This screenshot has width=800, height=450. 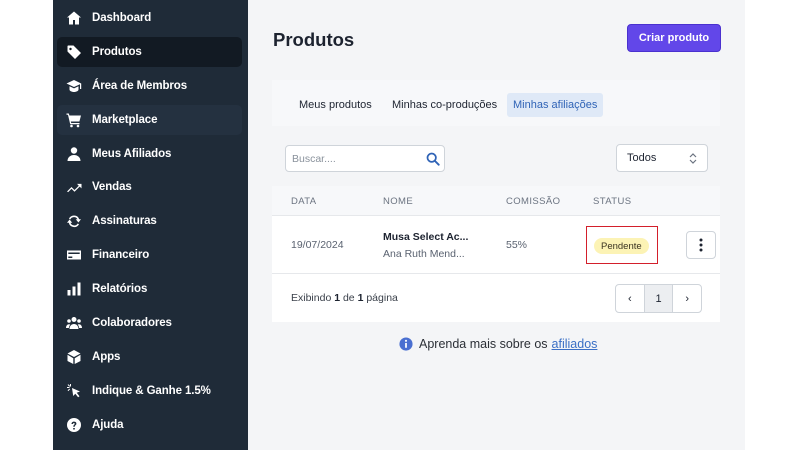 I want to click on sidebar-item-indique-e-ganhe: Indique & Ganhe 1.5%, so click(x=149, y=391).